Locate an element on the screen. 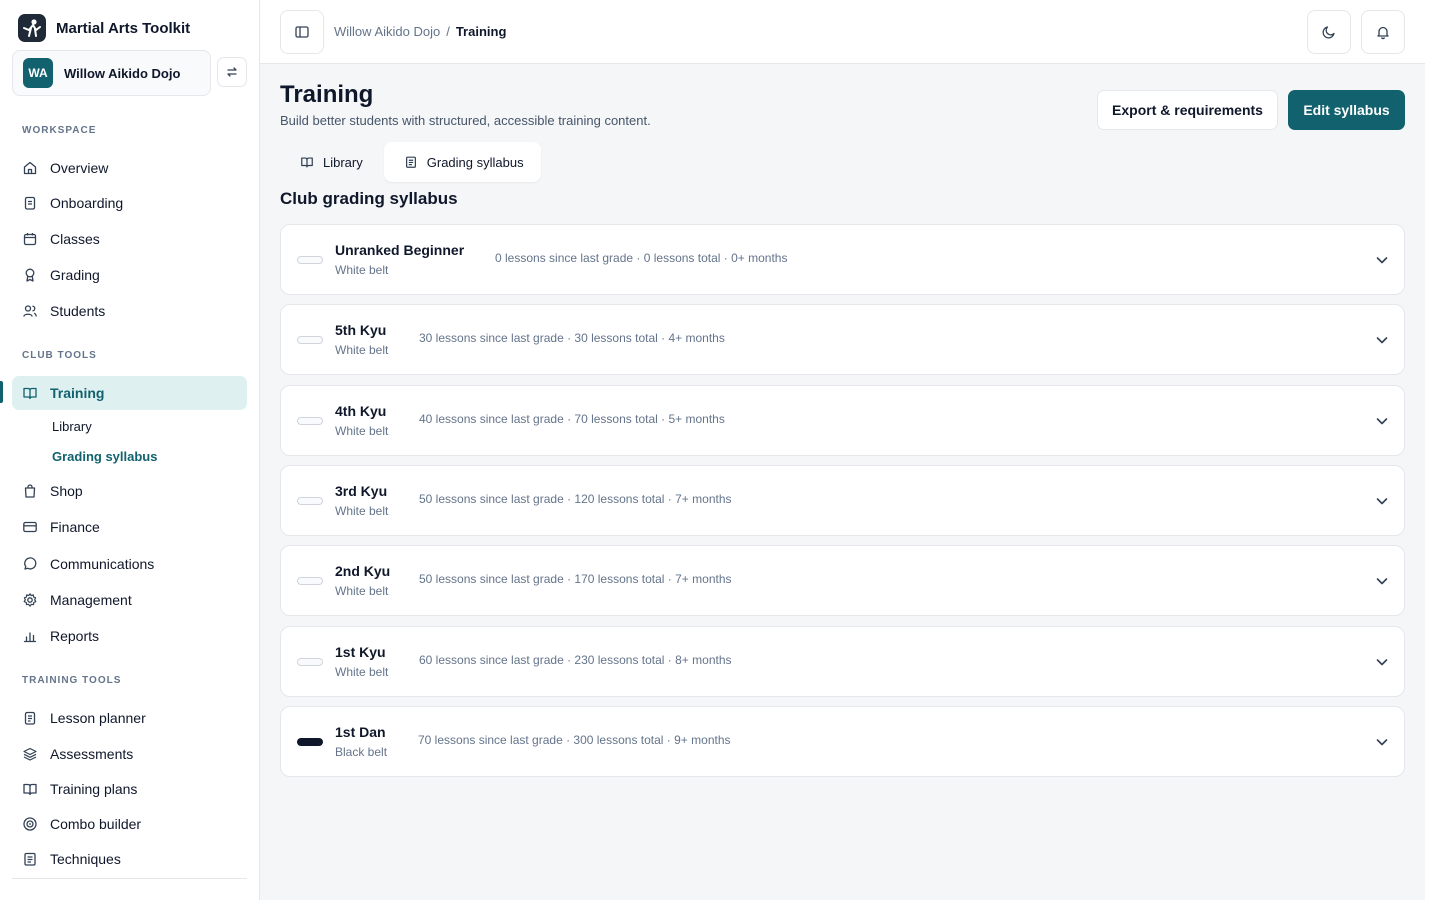 The width and height of the screenshot is (1440, 900). sidebar-item-training-plans: Training plans is located at coordinates (129, 789).